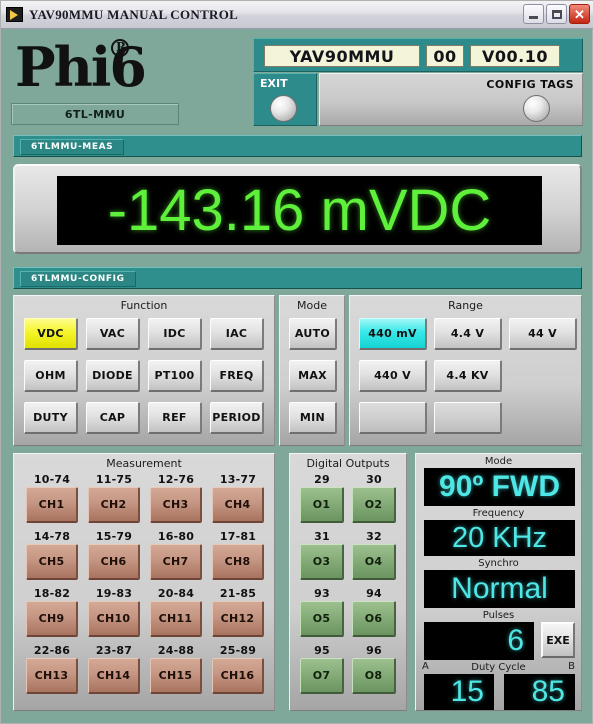  I want to click on function-button-vdc: VDC, so click(51, 334).